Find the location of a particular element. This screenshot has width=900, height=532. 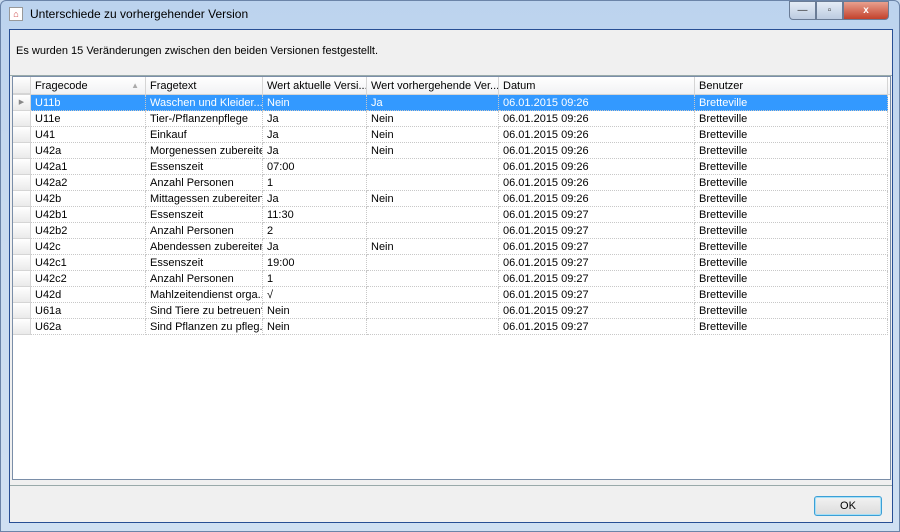

cell-fragecode: U42b is located at coordinates (88, 199).